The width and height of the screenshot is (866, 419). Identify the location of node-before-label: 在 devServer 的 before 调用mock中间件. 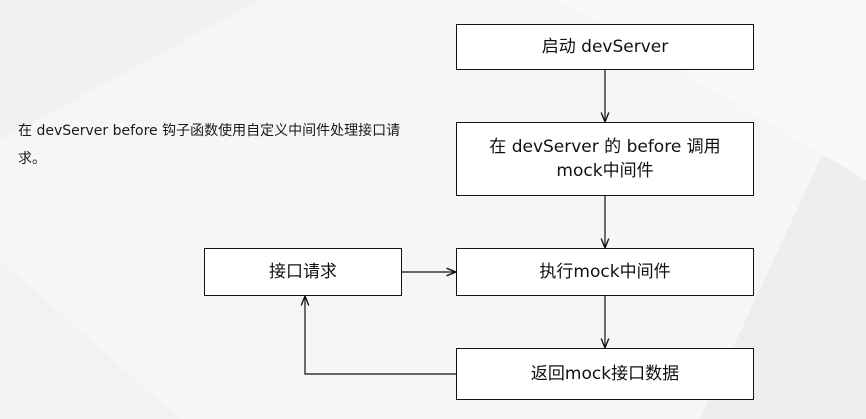
(605, 159).